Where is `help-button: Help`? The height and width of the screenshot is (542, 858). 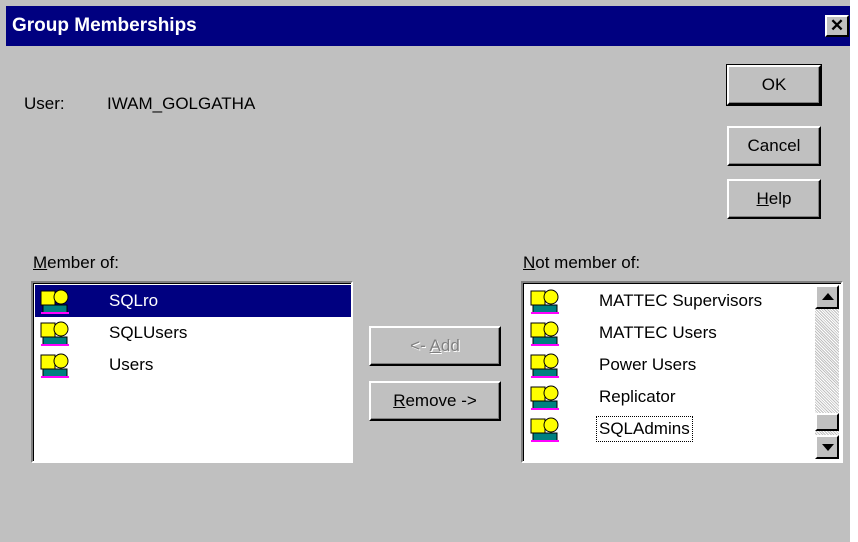
help-button: Help is located at coordinates (774, 199).